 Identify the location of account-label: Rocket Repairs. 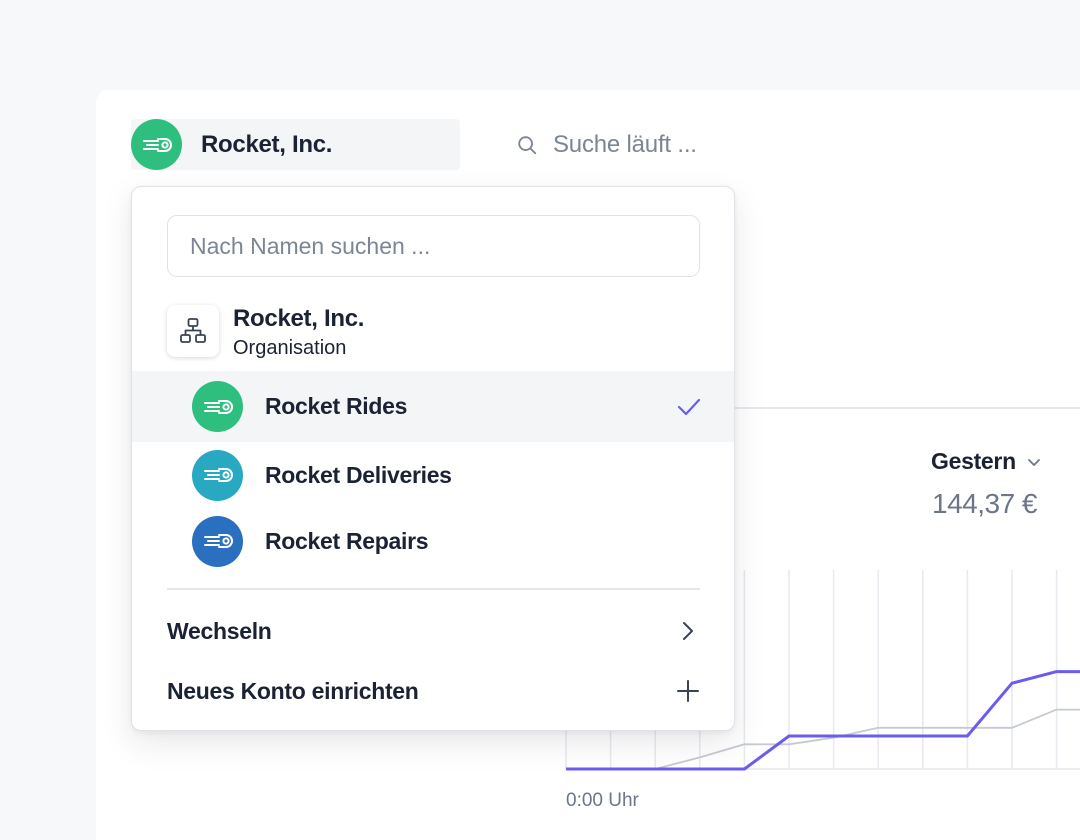
(347, 540).